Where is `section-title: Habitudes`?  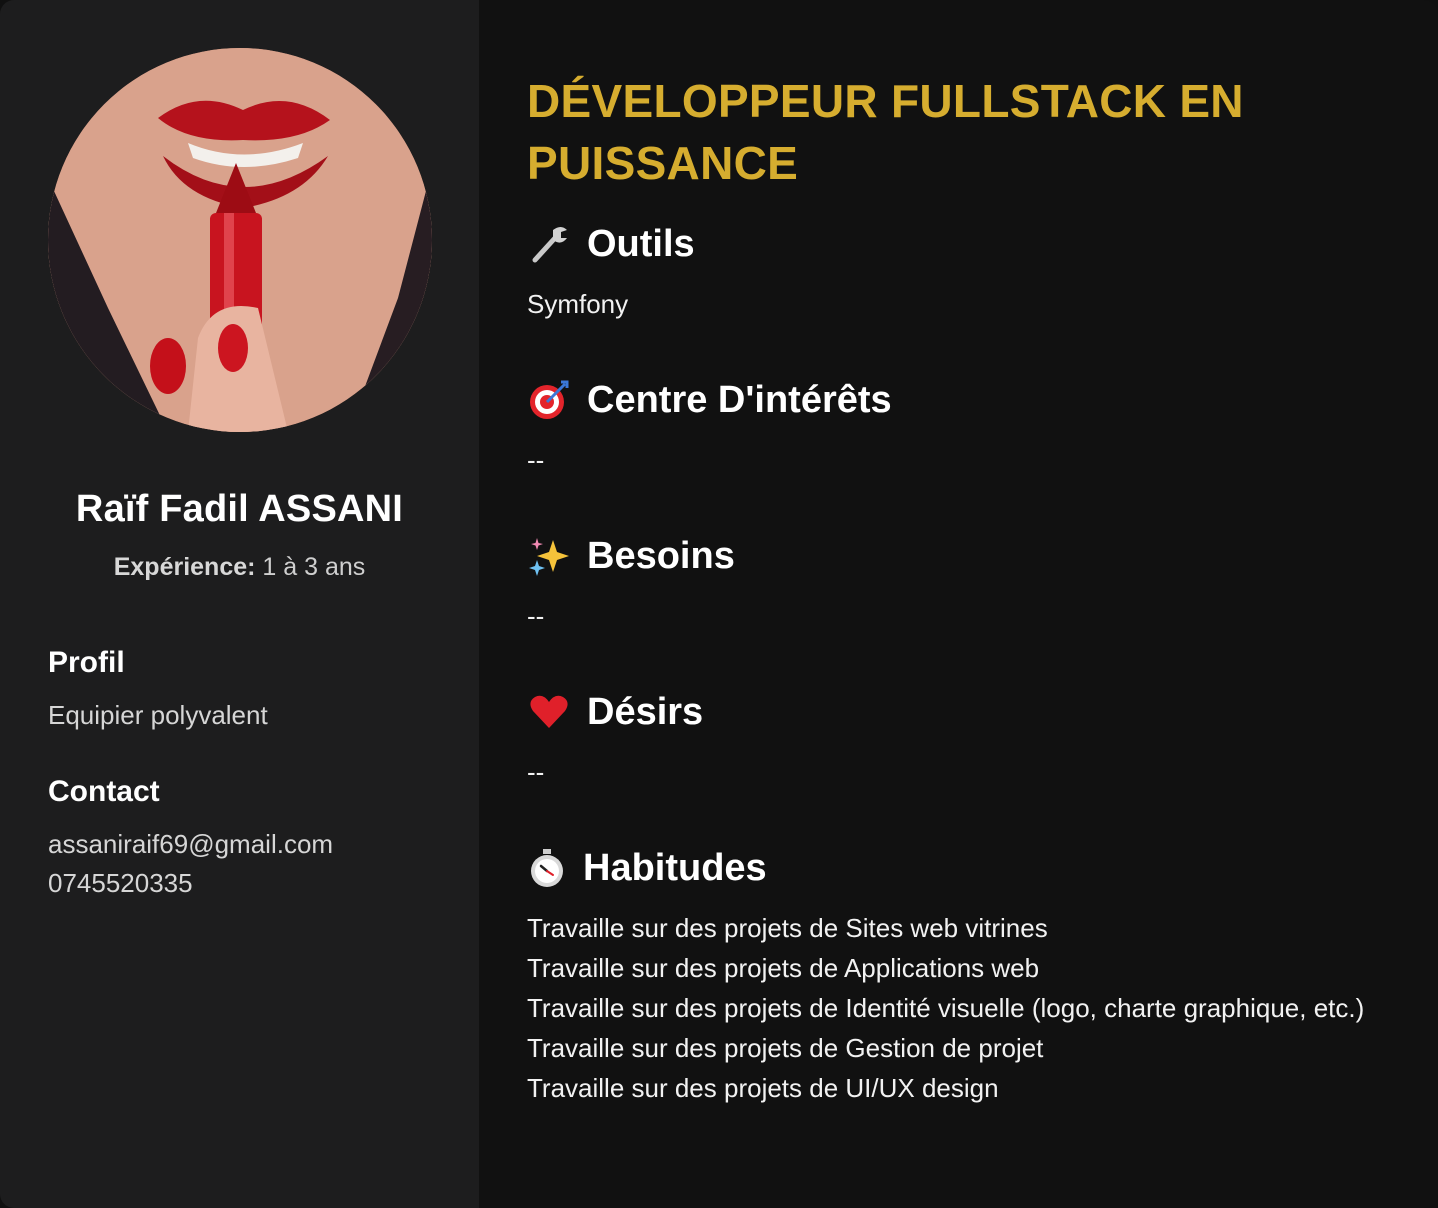 section-title: Habitudes is located at coordinates (958, 868).